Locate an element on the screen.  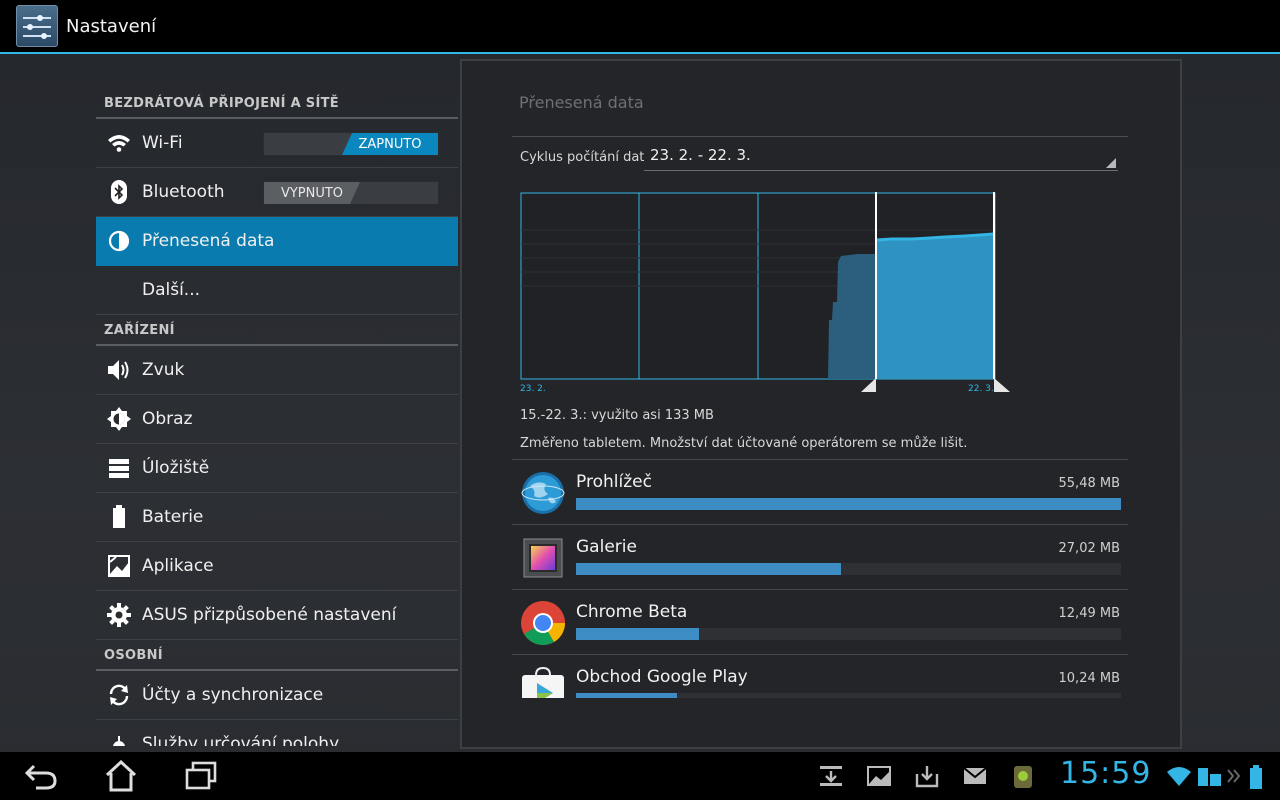
sidebar-item-location: Služby určování polohy is located at coordinates (277, 733).